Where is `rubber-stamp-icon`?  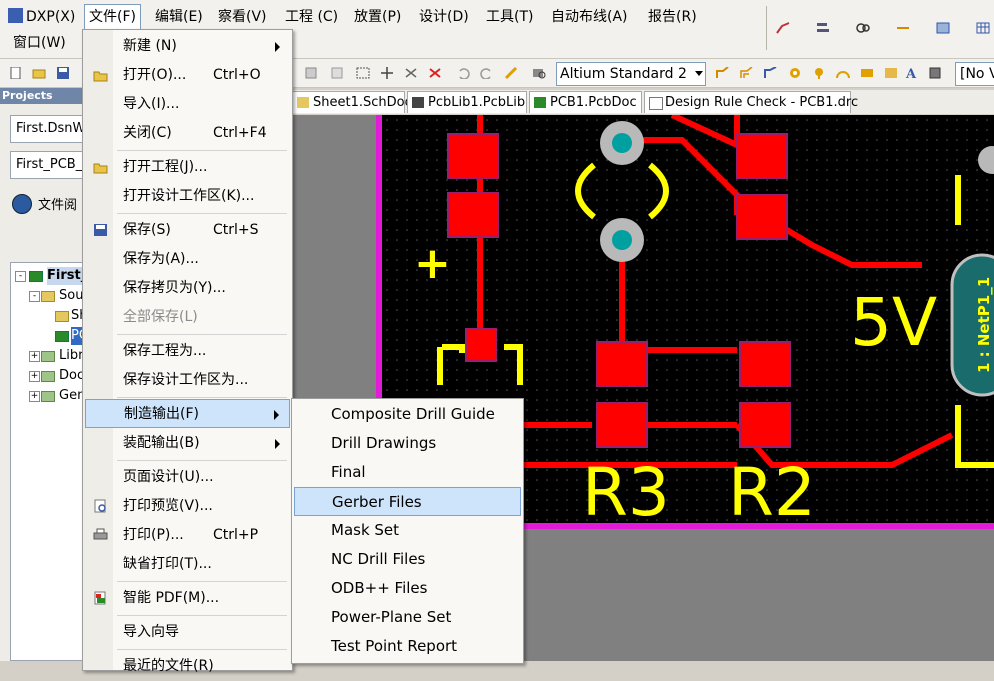
rubber-stamp-icon is located at coordinates (337, 73).